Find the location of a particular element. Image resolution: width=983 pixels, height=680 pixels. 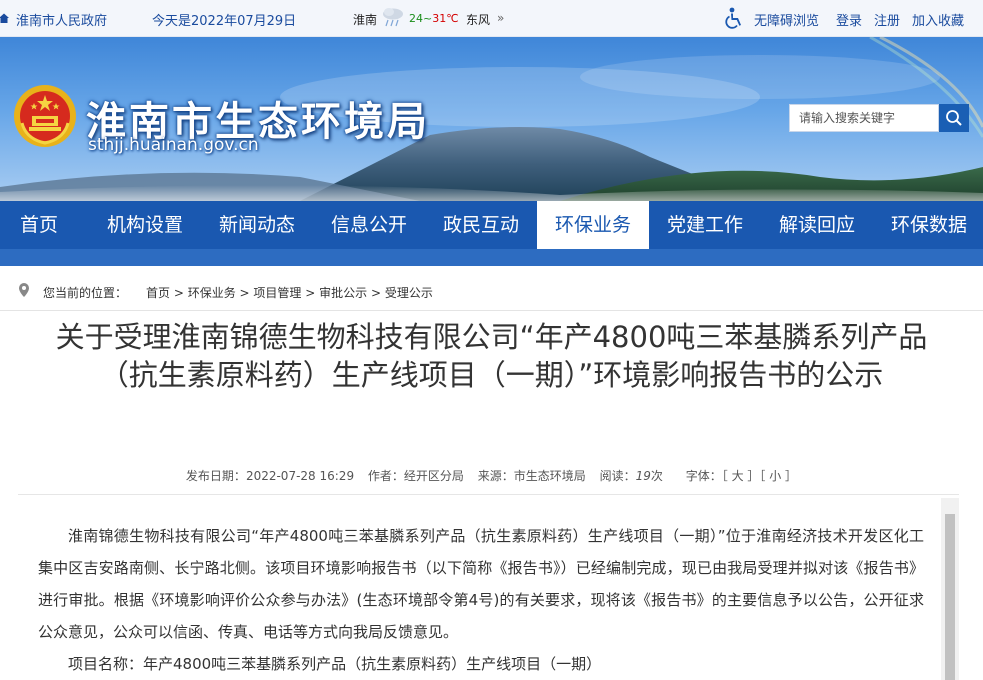

weather-wind: 东风 is located at coordinates (478, 20).